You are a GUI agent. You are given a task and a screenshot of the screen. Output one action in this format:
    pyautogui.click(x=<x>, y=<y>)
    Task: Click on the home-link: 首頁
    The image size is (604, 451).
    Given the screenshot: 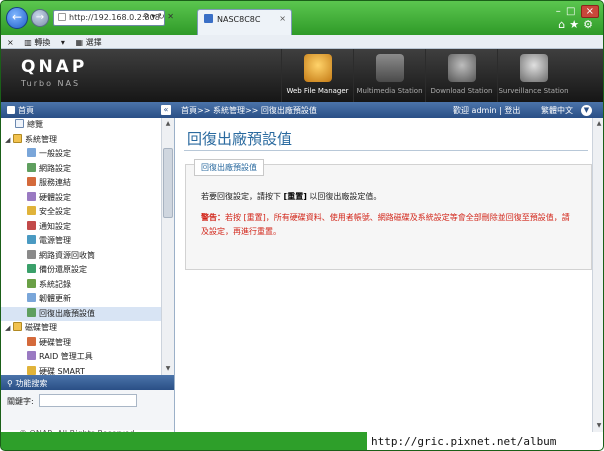 What is the action you would take?
    pyautogui.click(x=20, y=110)
    